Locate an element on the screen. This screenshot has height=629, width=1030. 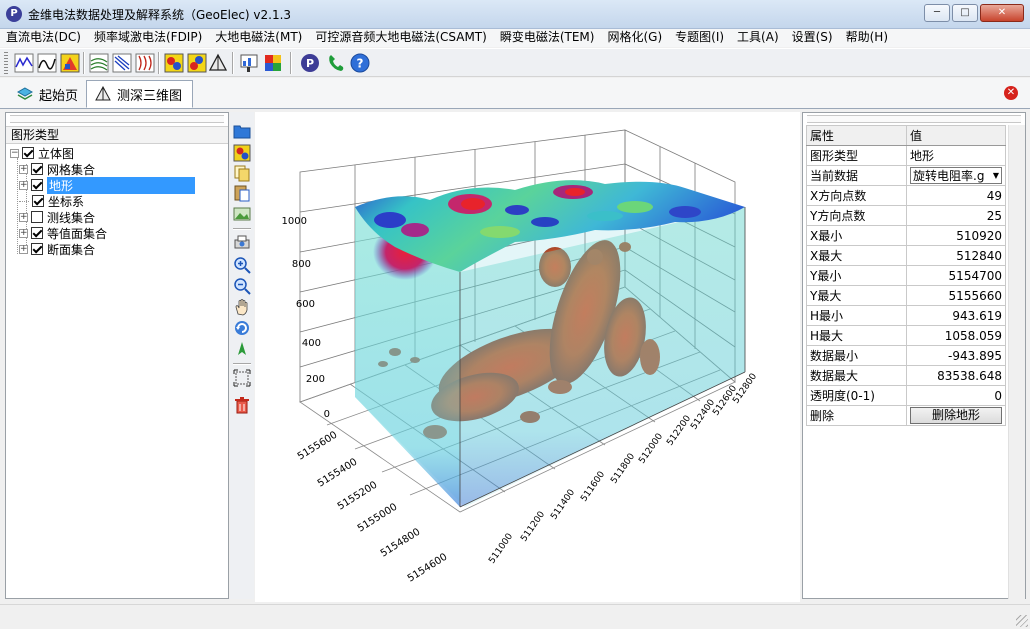
import-map-icon is located at coordinates (242, 153).